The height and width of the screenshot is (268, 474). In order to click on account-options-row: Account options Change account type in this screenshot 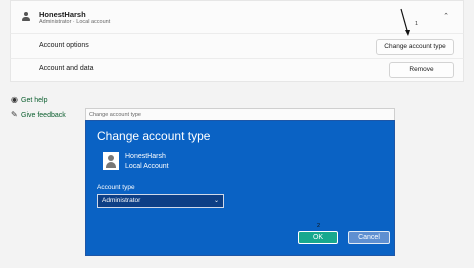, I will do `click(237, 46)`.